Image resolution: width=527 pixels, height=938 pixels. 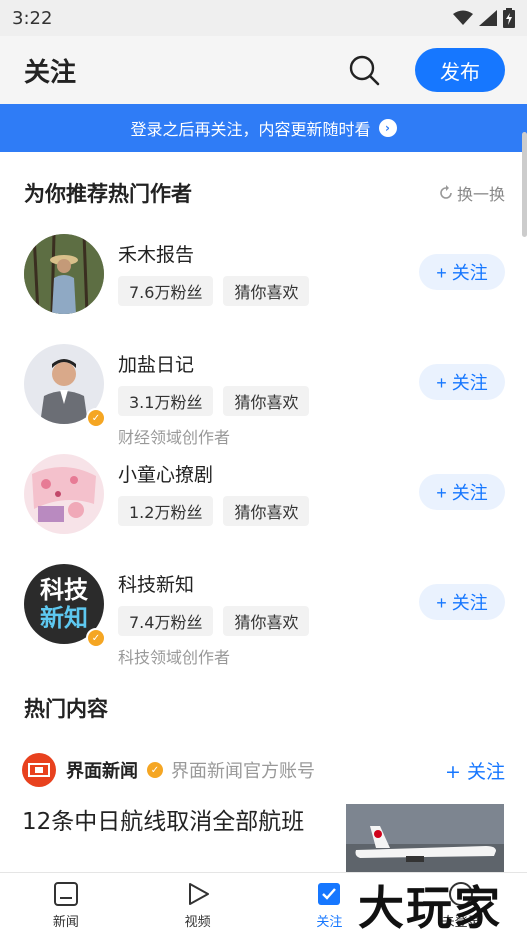 I want to click on jiemian-logo-icon, so click(x=39, y=770).